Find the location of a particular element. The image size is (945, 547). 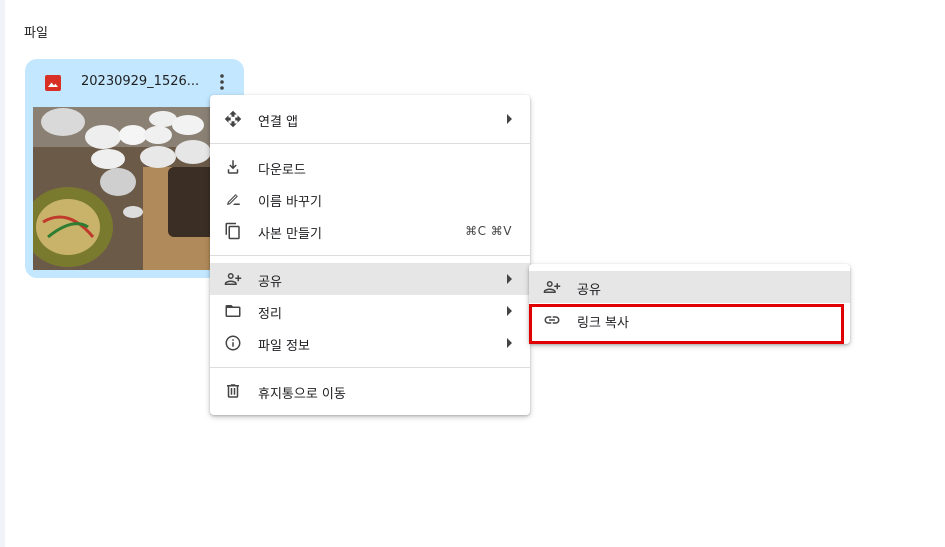

copy-icon is located at coordinates (232, 231).